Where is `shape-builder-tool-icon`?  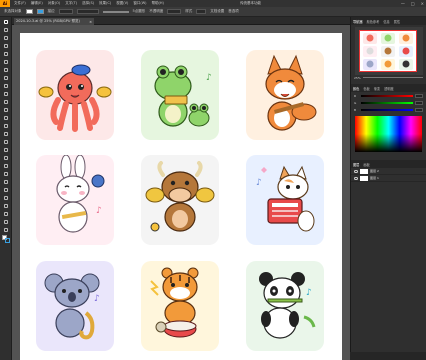
shape-builder-tool-icon is located at coordinates (6, 142).